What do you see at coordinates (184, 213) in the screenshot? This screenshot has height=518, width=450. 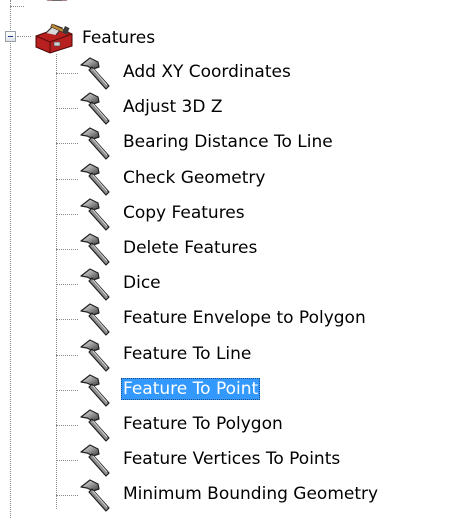 I see `tree-item-label: Copy Features` at bounding box center [184, 213].